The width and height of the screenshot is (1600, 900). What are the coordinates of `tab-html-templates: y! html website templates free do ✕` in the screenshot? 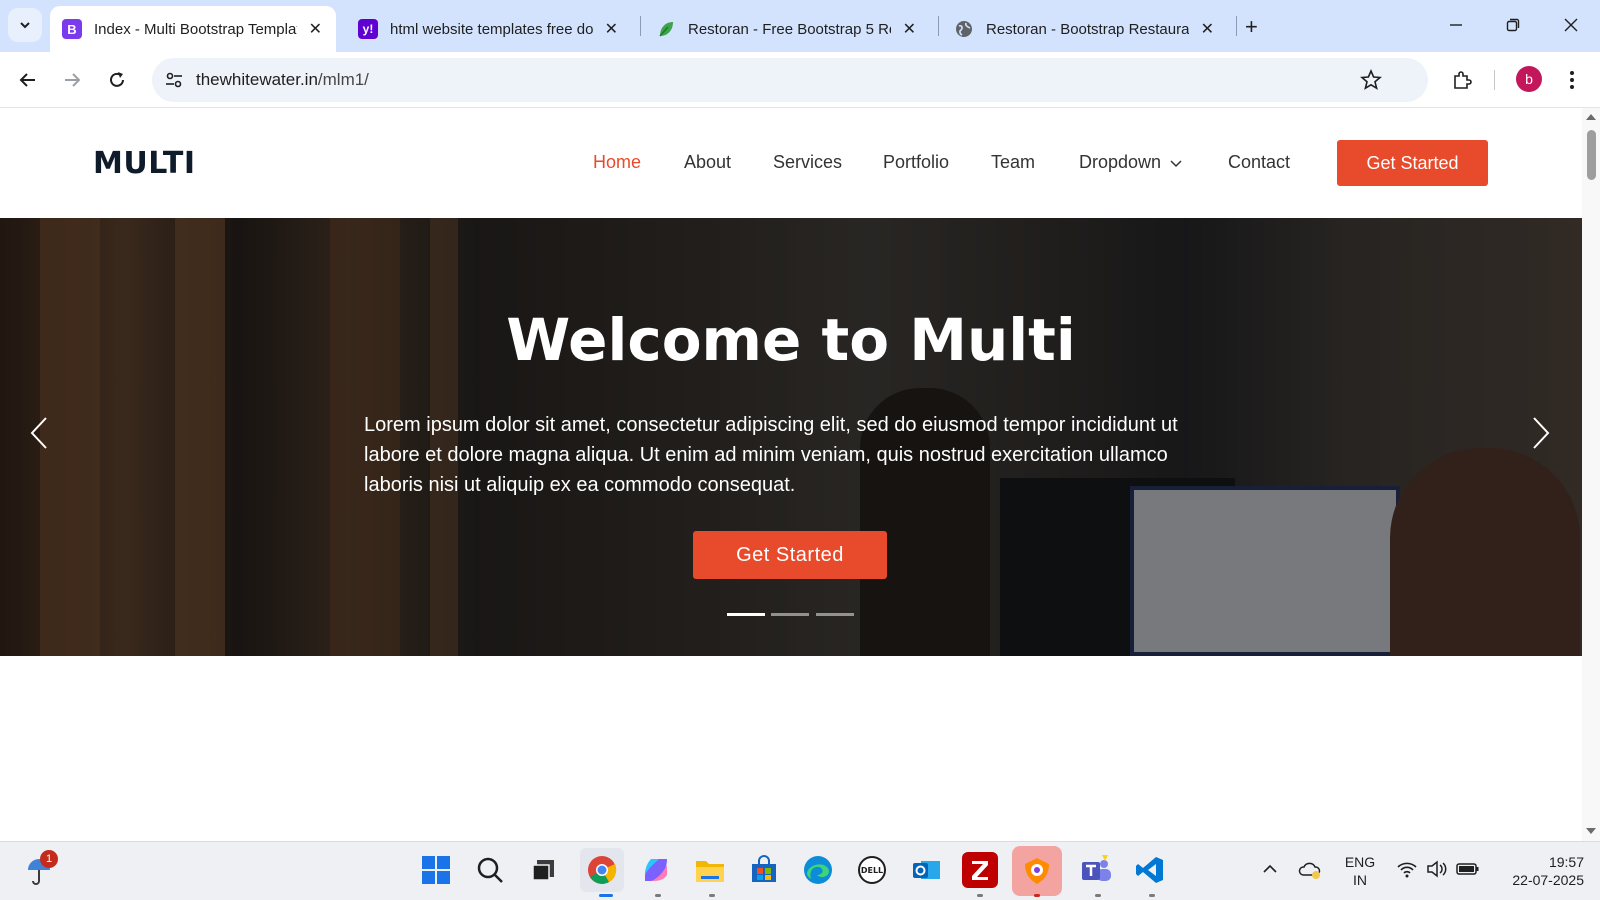 It's located at (489, 29).